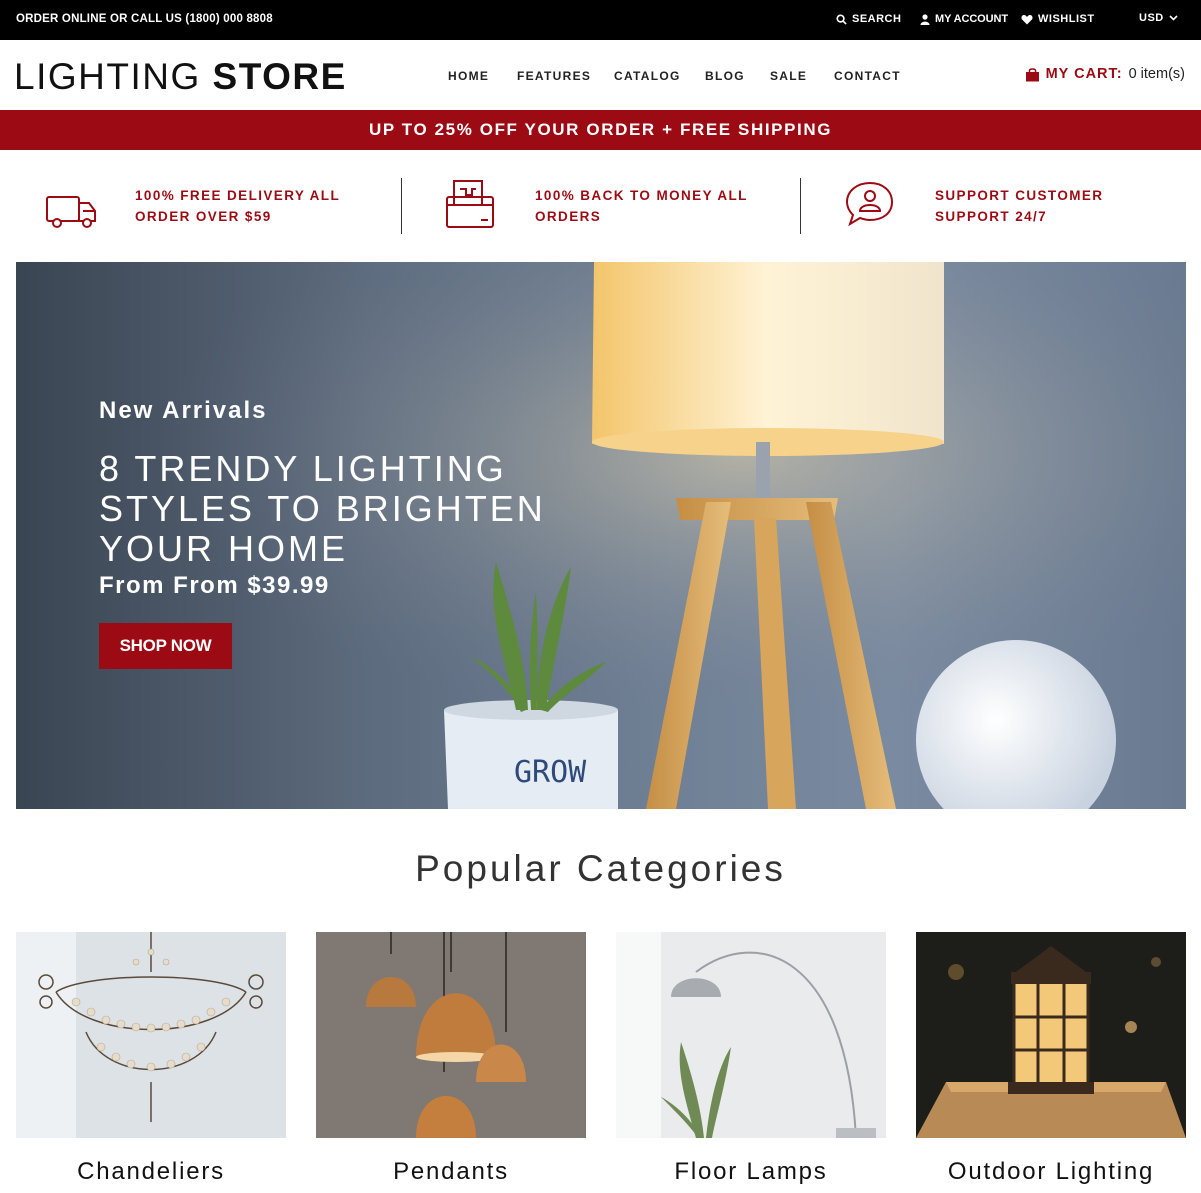 The height and width of the screenshot is (1193, 1201). I want to click on pendants-image, so click(451, 1035).